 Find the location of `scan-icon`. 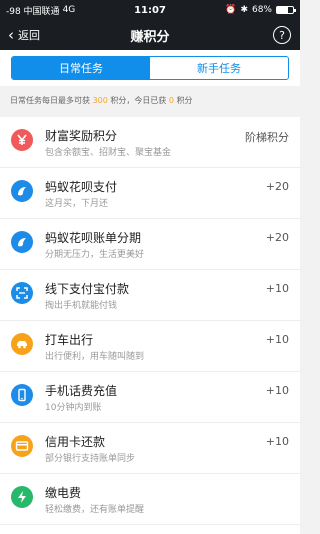

scan-icon is located at coordinates (22, 293).